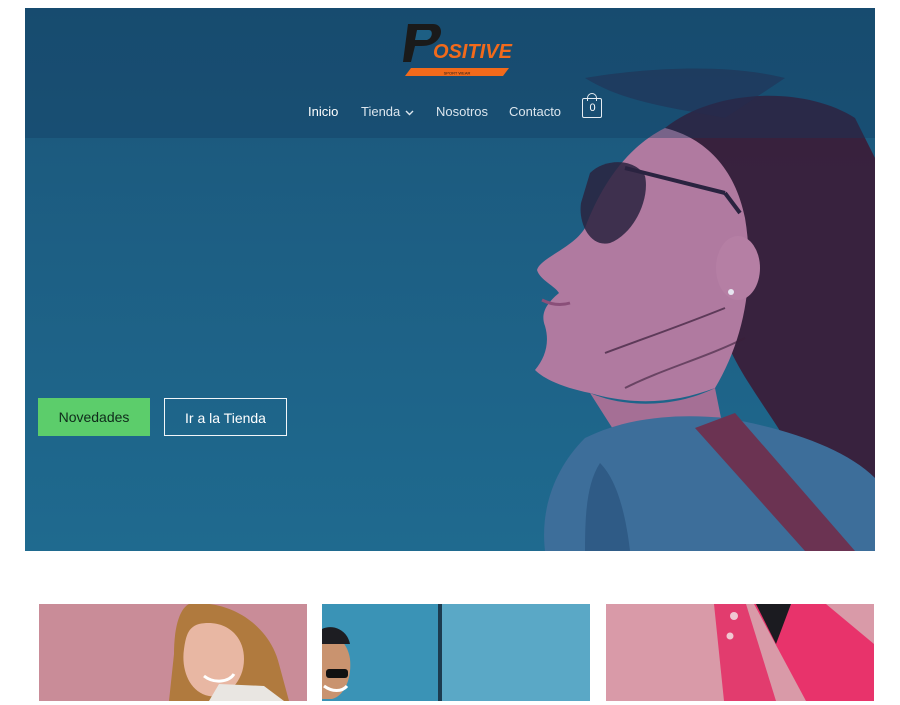 This screenshot has width=900, height=705. I want to click on nav-item-tienda: Tienda, so click(387, 112).